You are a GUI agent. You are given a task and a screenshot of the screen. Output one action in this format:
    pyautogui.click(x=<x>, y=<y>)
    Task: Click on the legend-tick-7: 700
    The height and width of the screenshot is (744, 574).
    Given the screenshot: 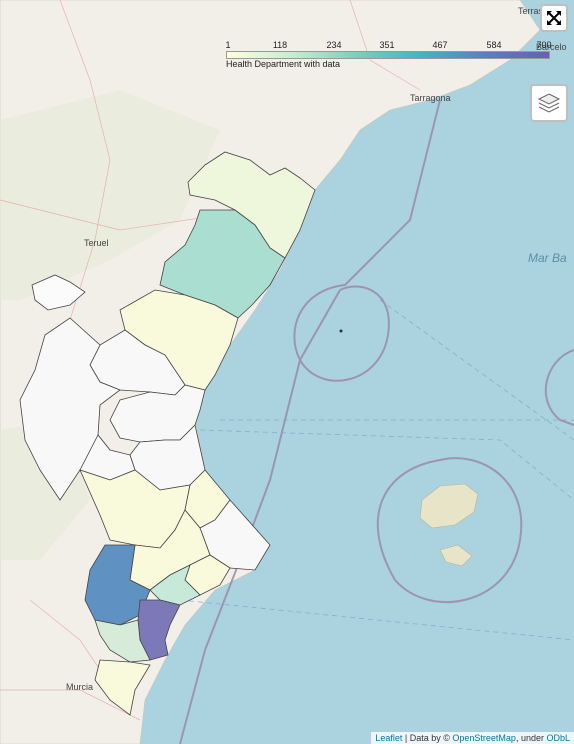 What is the action you would take?
    pyautogui.click(x=544, y=45)
    